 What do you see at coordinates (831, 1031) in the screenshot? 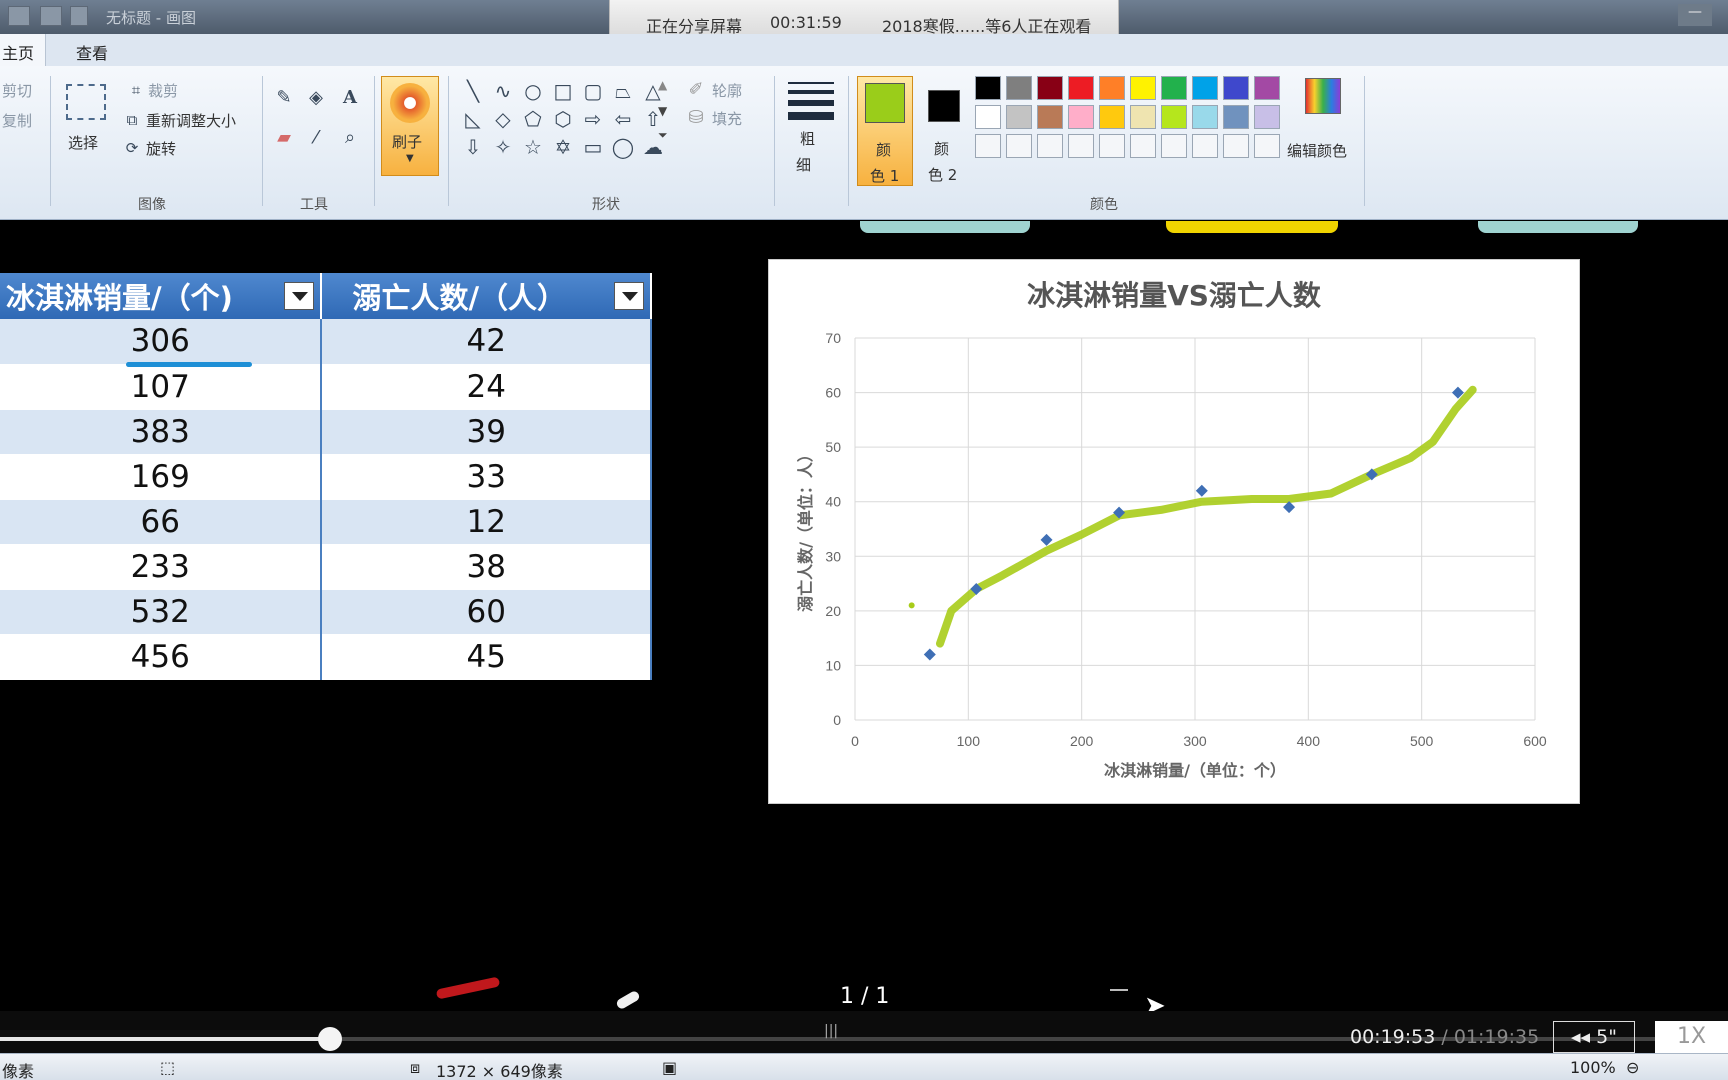
I see `grip-handle-icon: |||` at bounding box center [831, 1031].